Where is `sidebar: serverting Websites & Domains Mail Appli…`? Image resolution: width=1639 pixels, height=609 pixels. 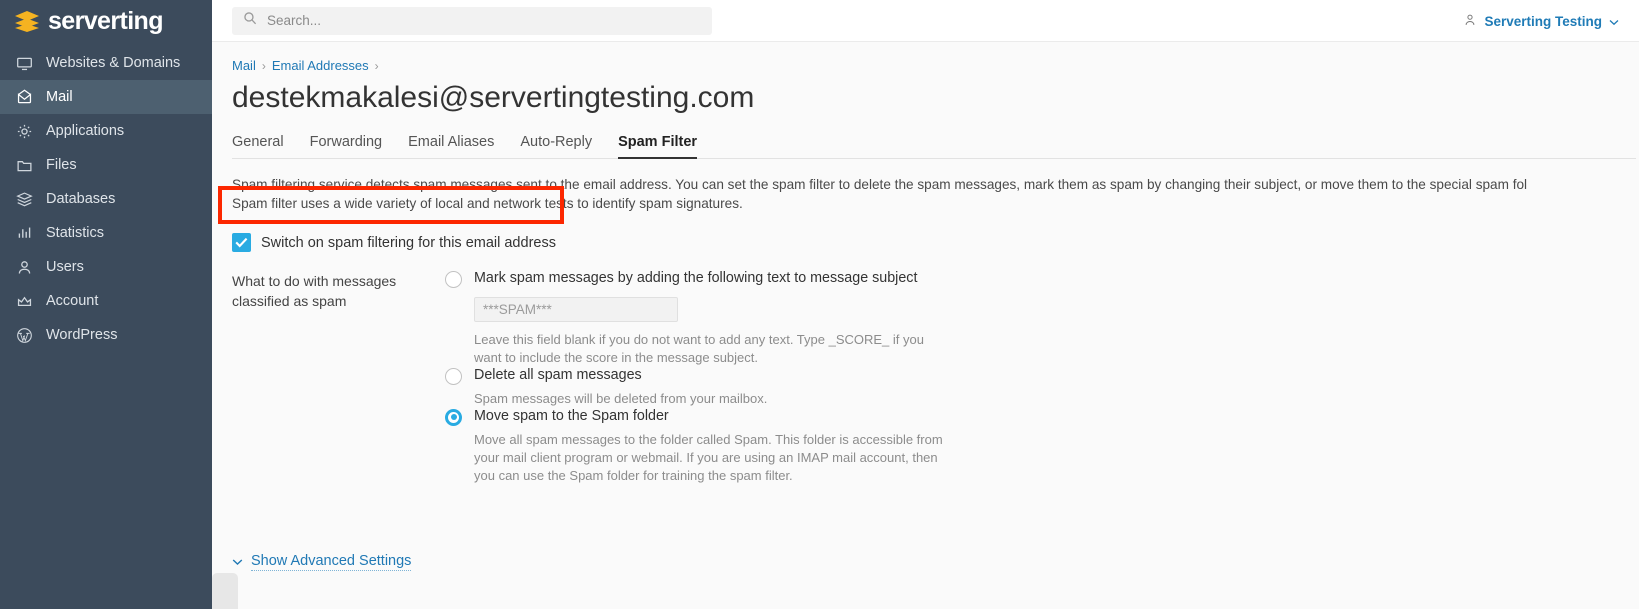
sidebar: serverting Websites & Domains Mail Appli… is located at coordinates (106, 304).